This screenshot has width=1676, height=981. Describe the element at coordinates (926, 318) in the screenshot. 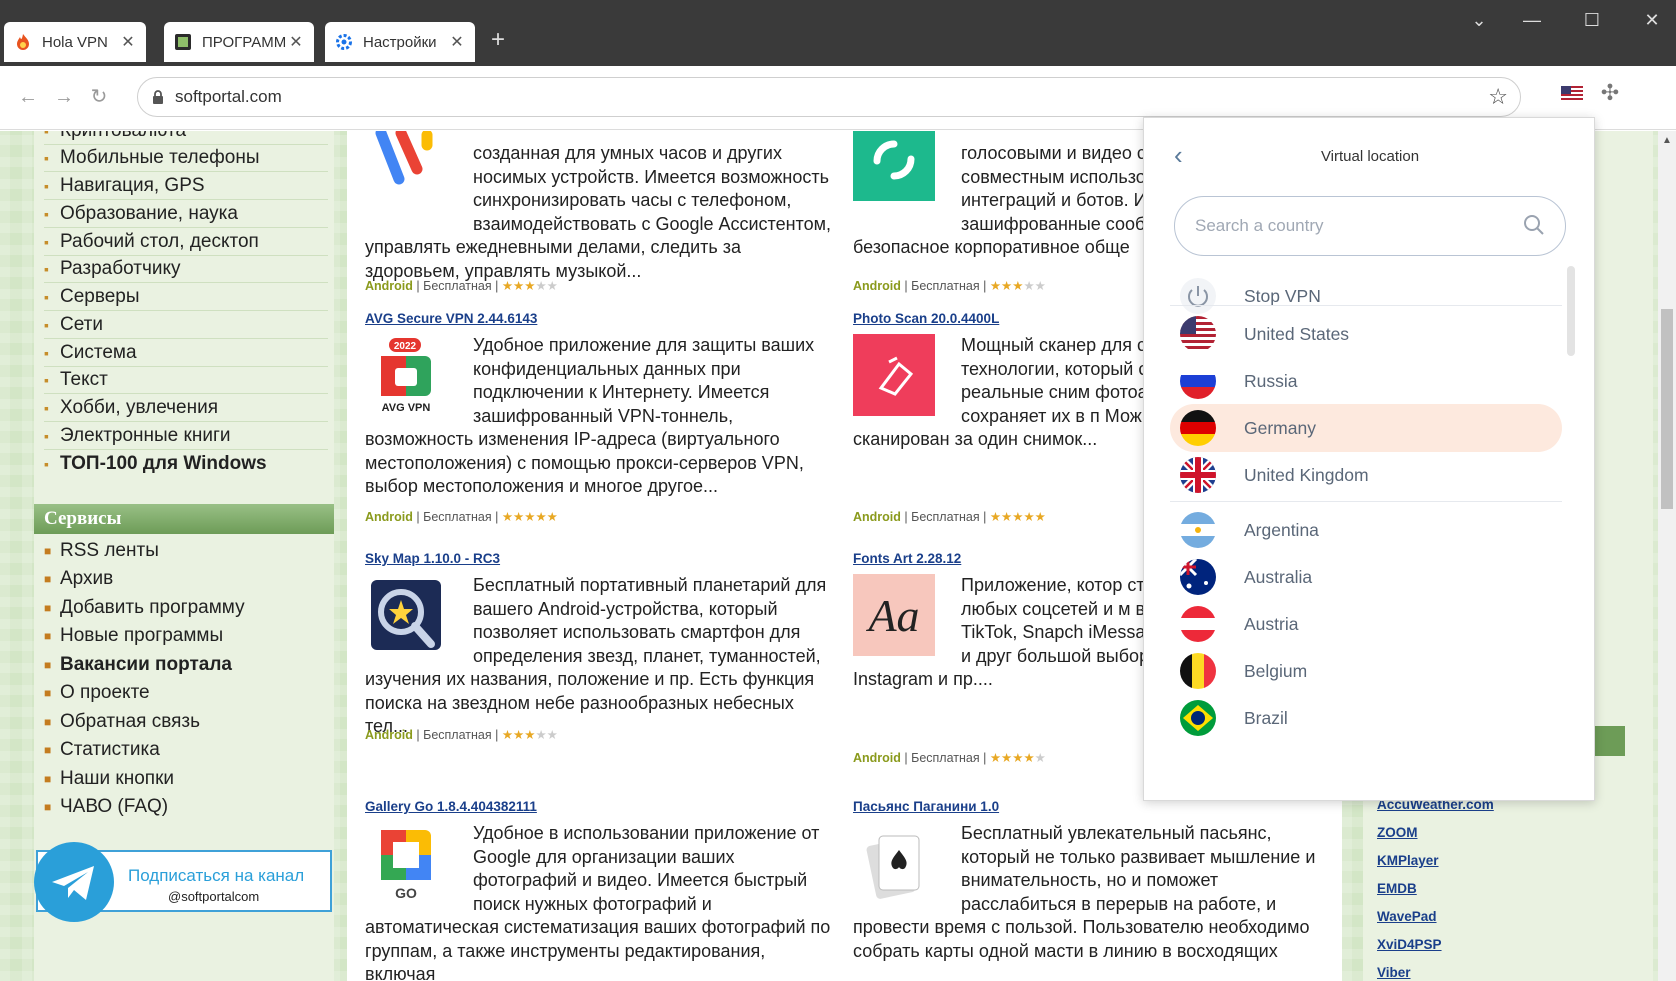

I see `app-title-link: Photo Scan 20.0.4400L` at that location.